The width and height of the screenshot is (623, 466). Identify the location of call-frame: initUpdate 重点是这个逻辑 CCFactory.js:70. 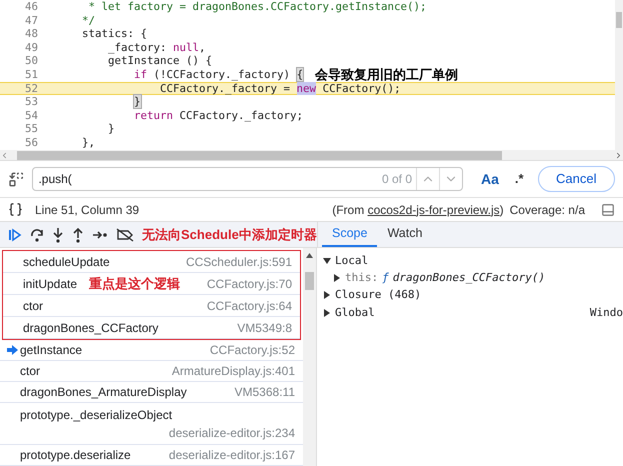
(151, 284).